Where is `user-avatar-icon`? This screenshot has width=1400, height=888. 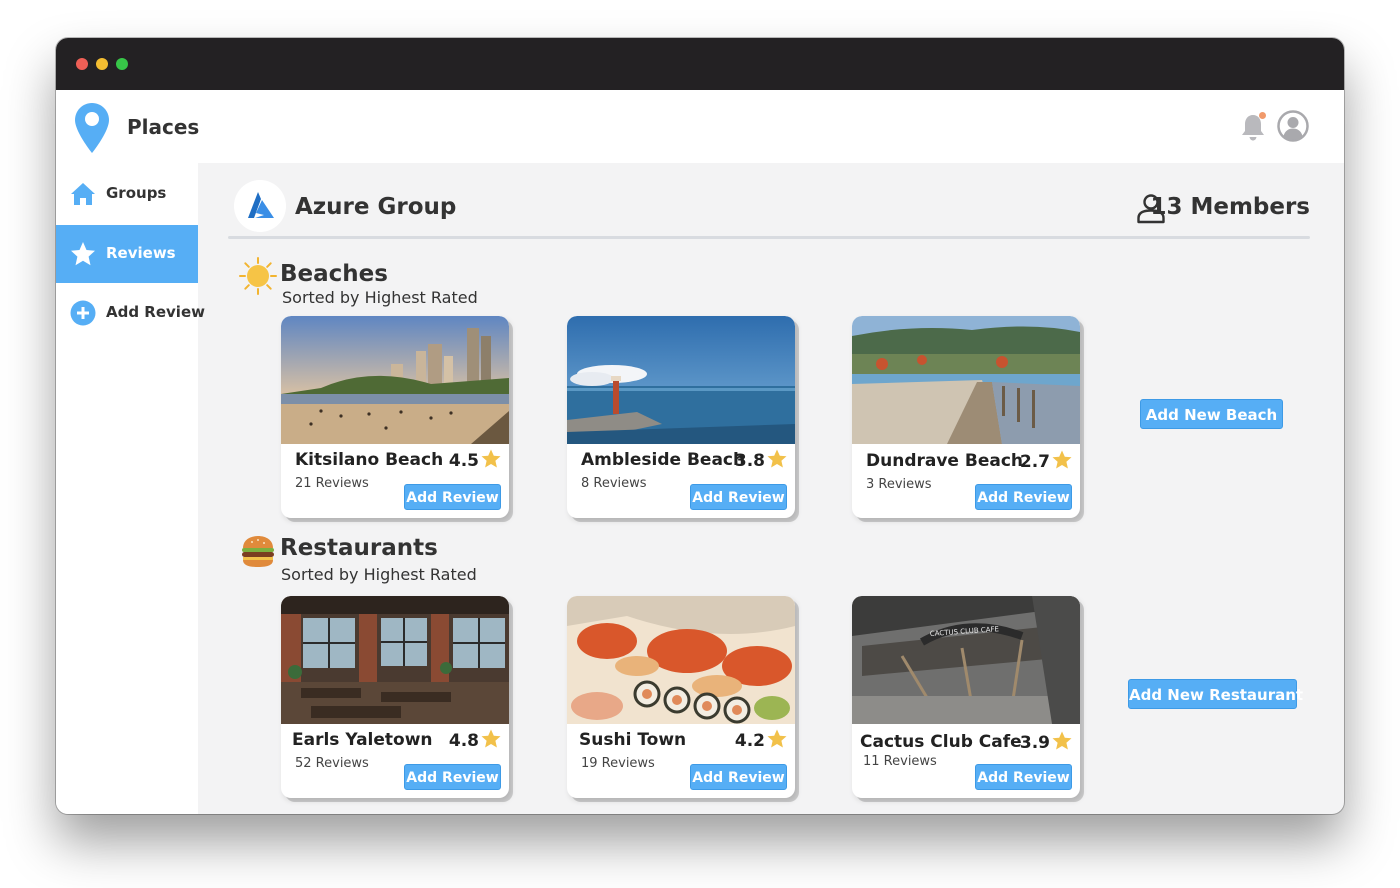 user-avatar-icon is located at coordinates (1293, 126).